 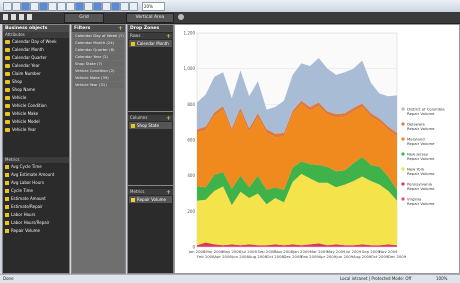 What do you see at coordinates (190, 33) in the screenshot?
I see `y-tick-label: 1,200` at bounding box center [190, 33].